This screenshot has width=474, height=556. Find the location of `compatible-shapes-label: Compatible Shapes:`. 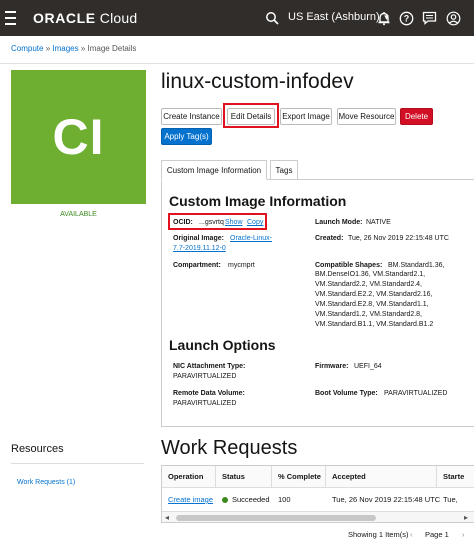

compatible-shapes-label: Compatible Shapes: is located at coordinates (349, 265).